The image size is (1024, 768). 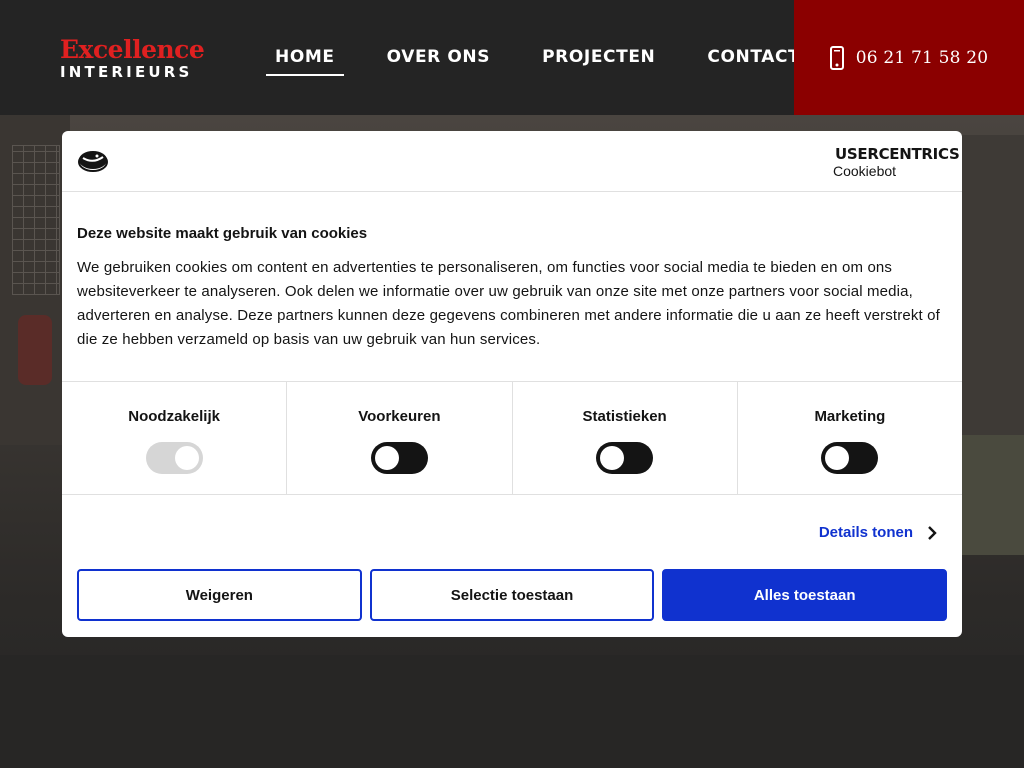 I want to click on main-nav: HOME OVER ONS PROJECTEN CONTACT, so click(x=554, y=60).